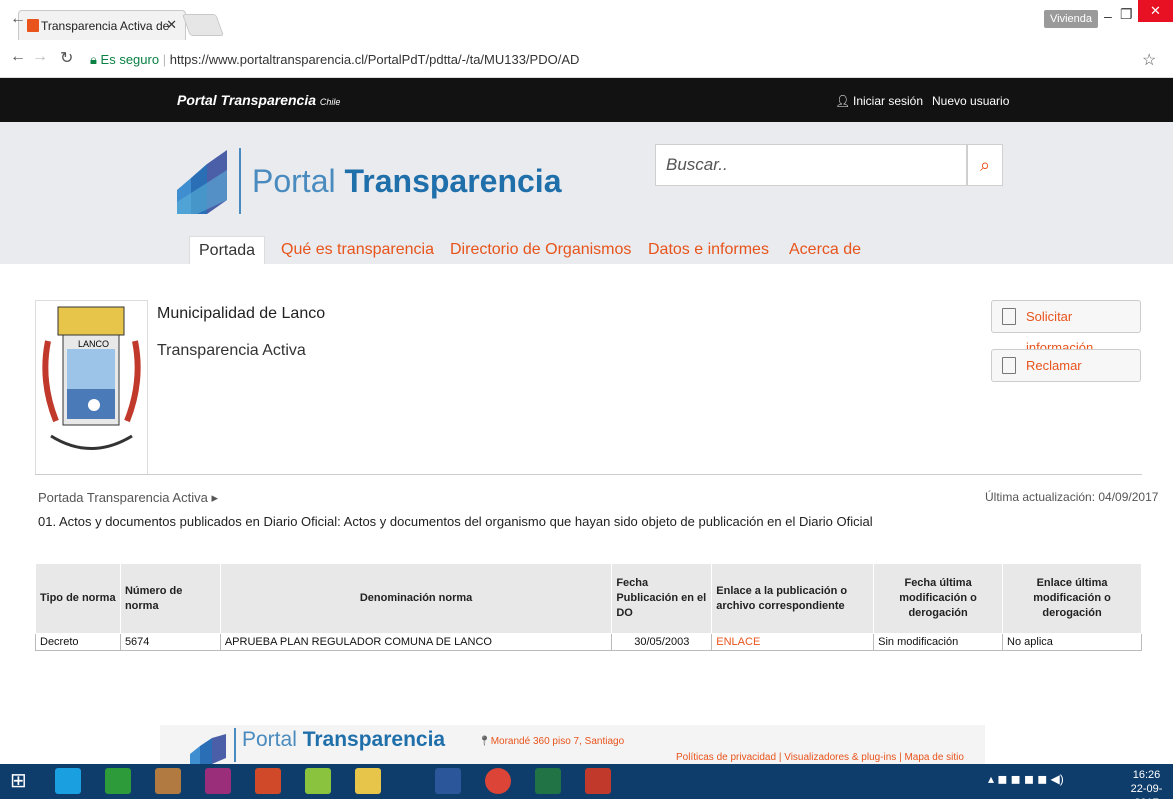 This screenshot has width=1173, height=810. Describe the element at coordinates (1054, 365) in the screenshot. I see `claim-label: Reclamar` at that location.